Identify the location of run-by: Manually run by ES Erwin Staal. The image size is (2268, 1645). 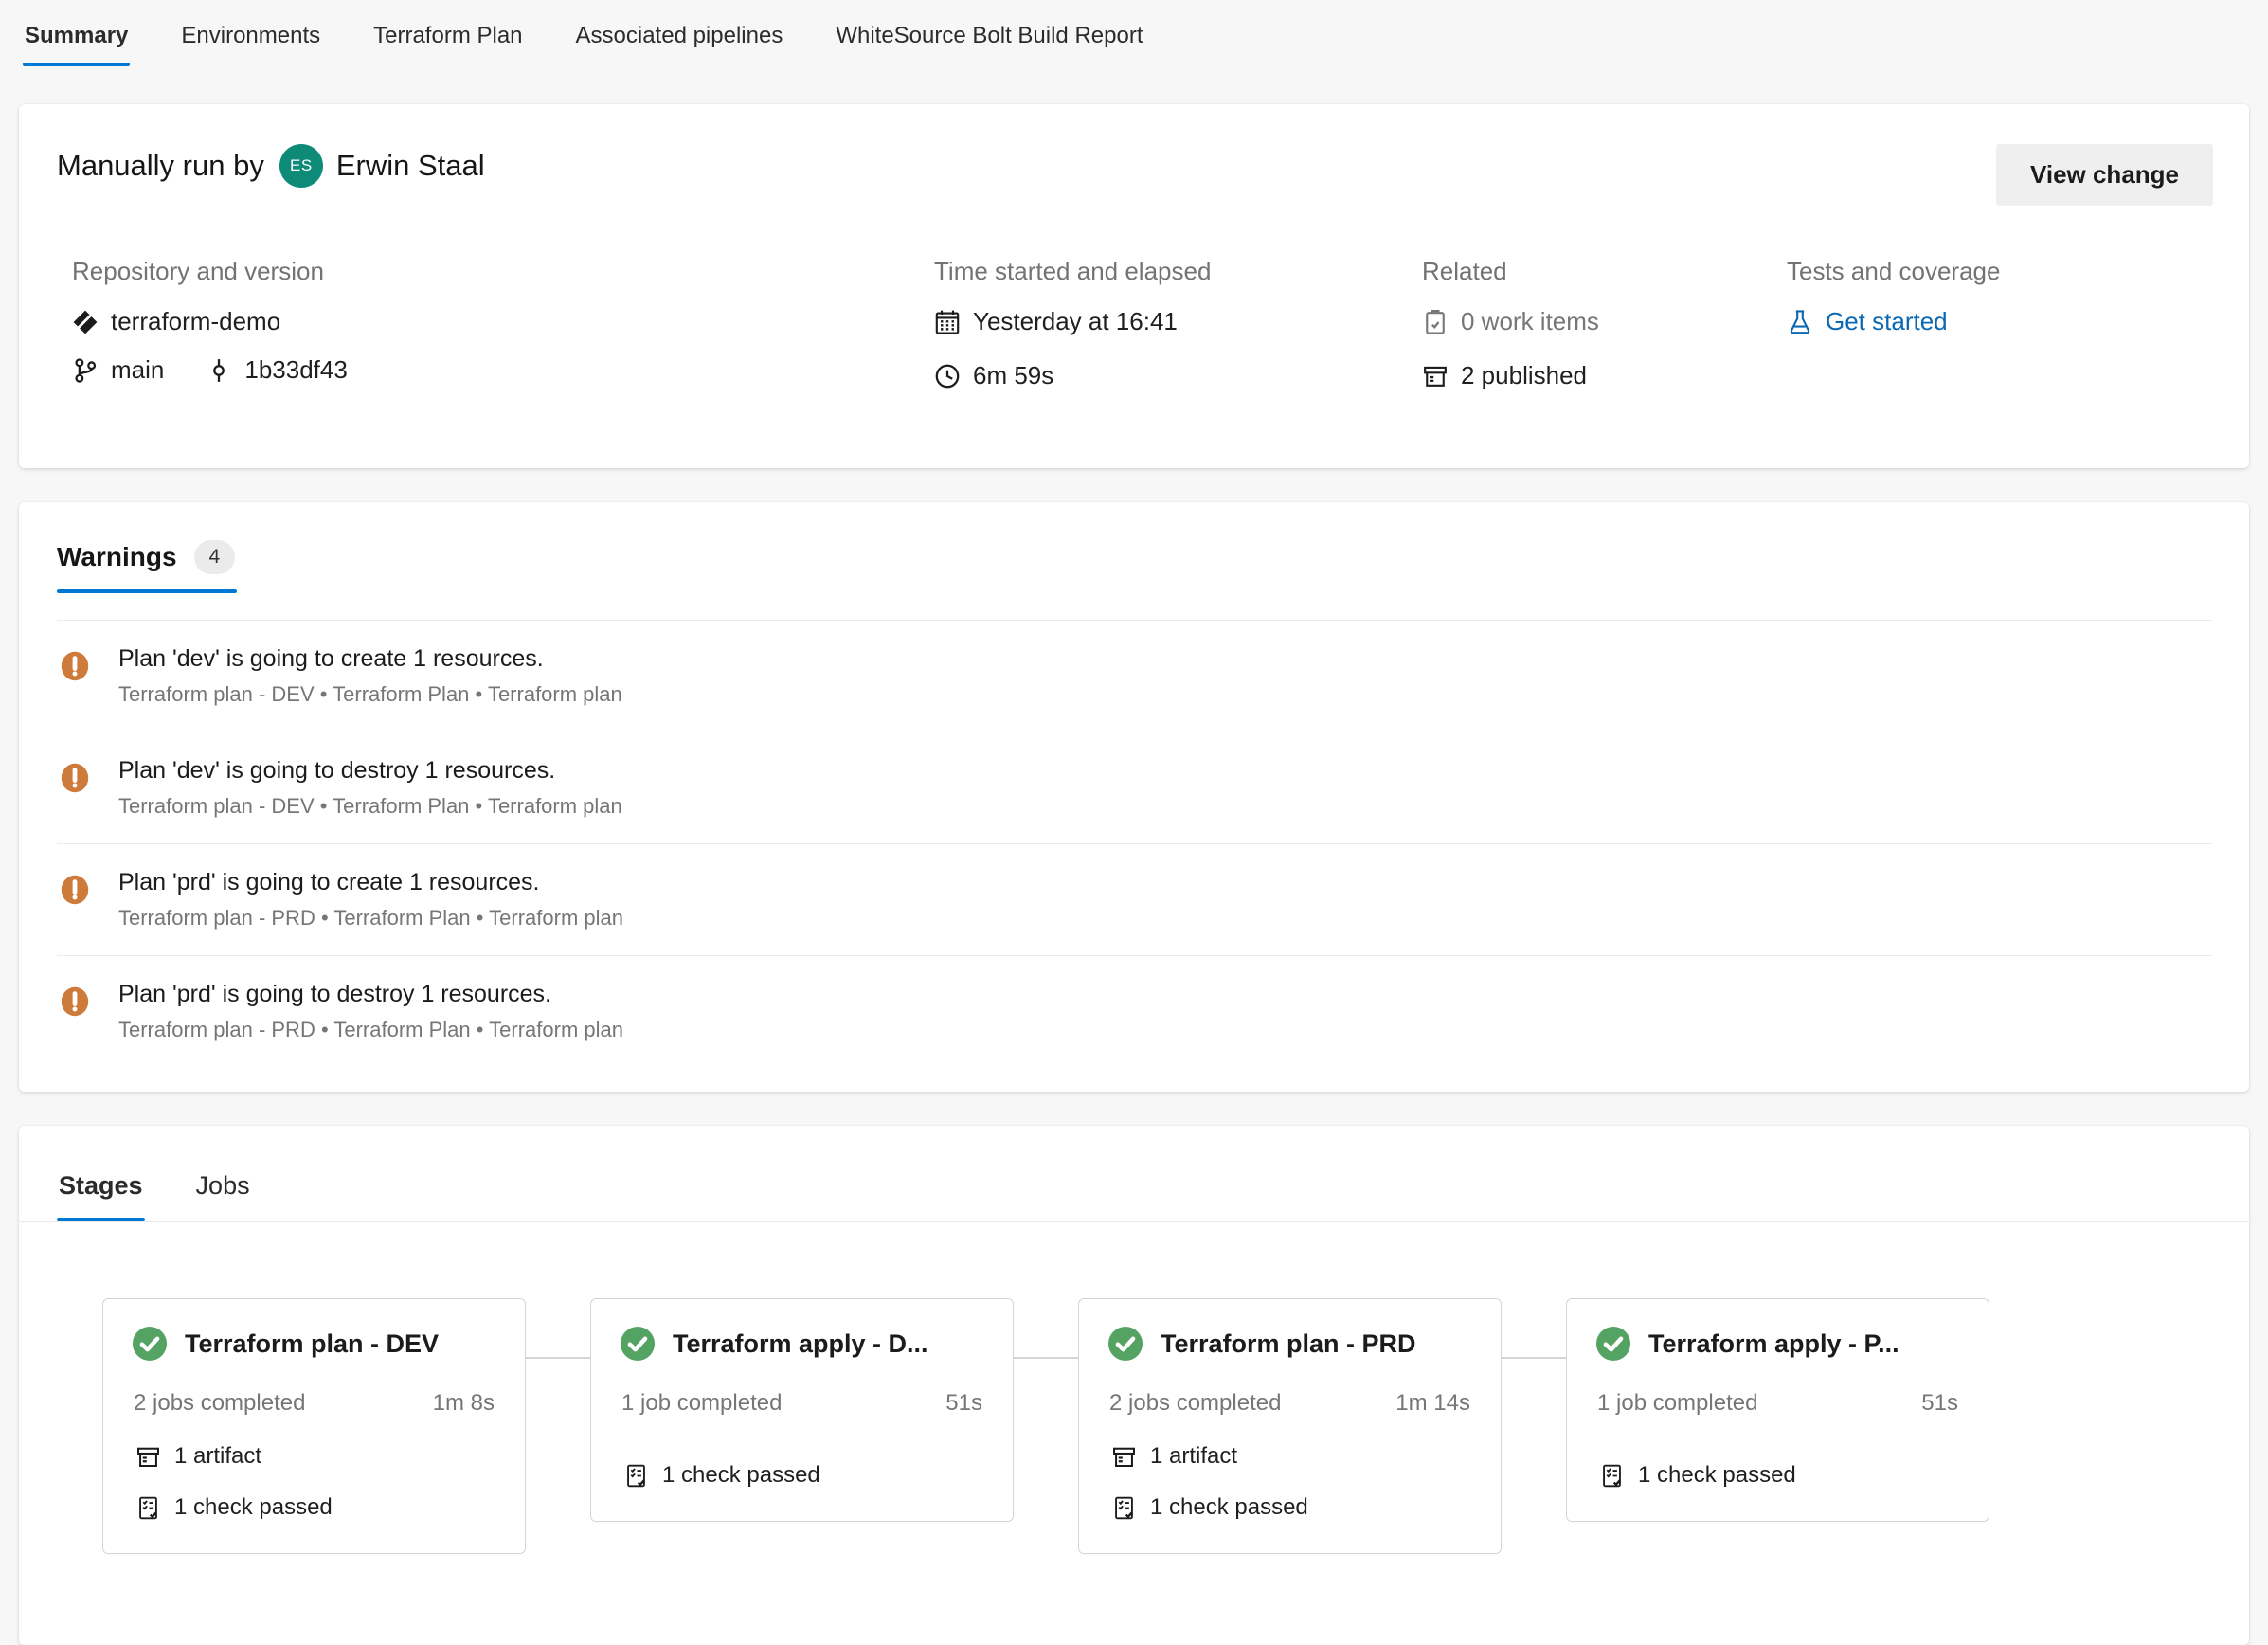
(271, 166).